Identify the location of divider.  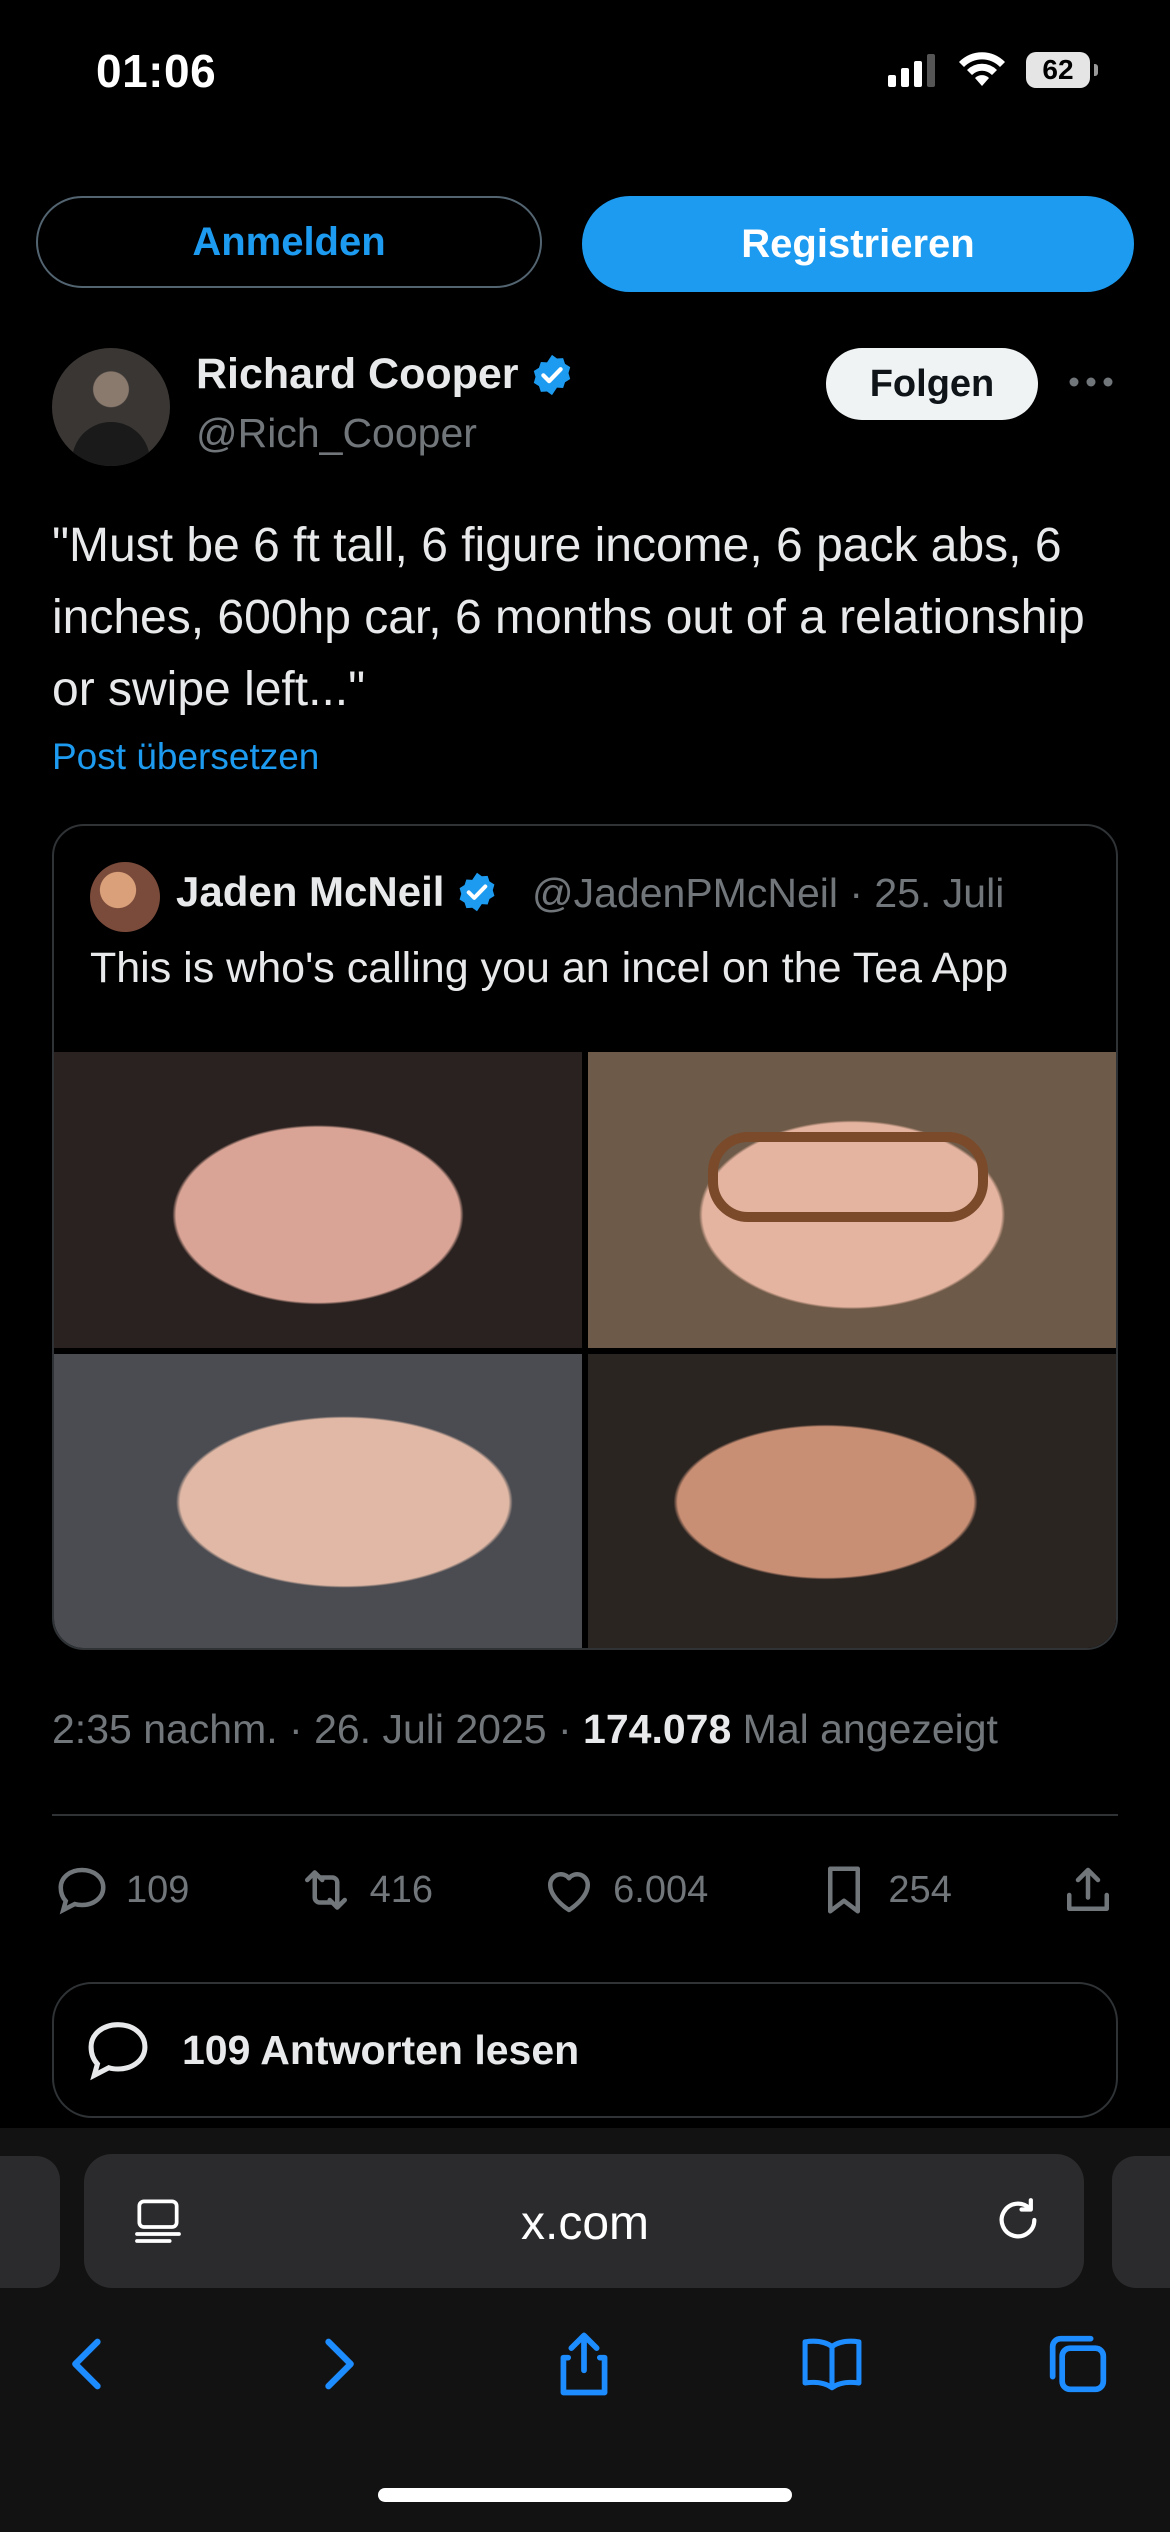
(585, 1815).